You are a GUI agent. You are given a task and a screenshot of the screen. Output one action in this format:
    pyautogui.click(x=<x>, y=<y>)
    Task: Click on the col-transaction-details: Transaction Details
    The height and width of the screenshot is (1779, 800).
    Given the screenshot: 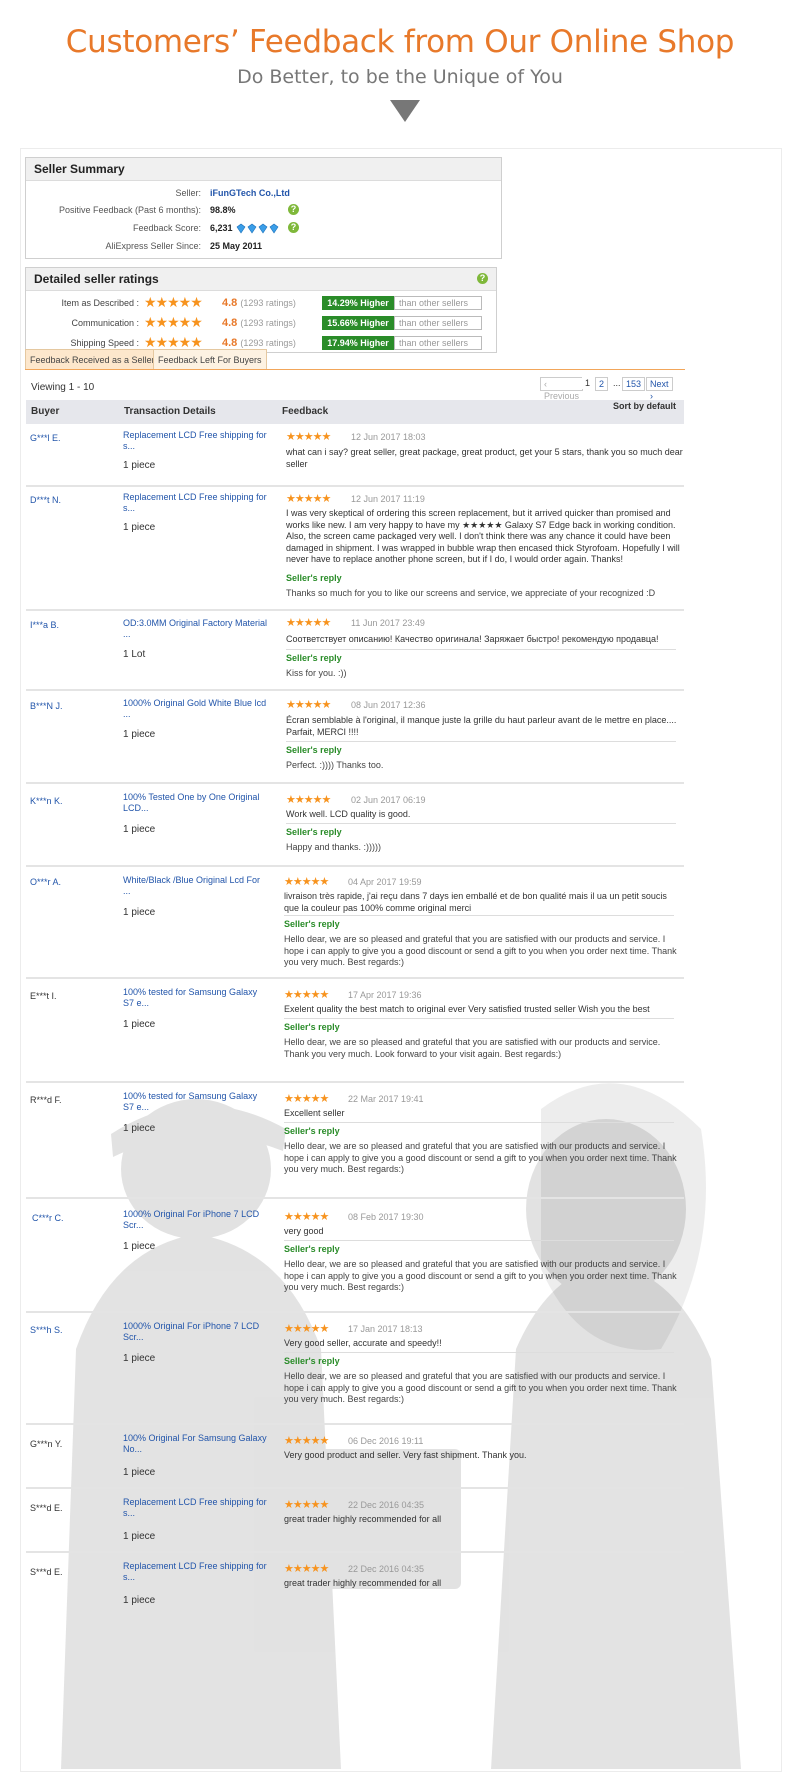 What is the action you would take?
    pyautogui.click(x=170, y=411)
    